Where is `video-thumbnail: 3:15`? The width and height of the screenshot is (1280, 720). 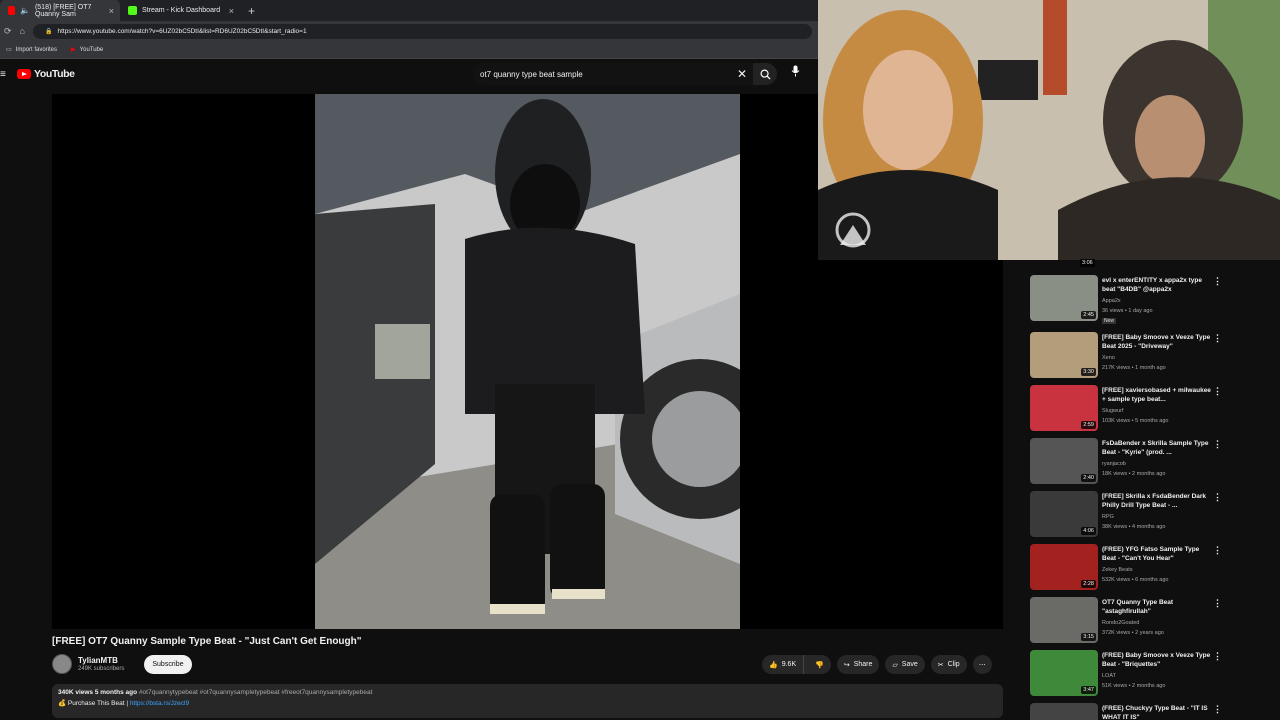 video-thumbnail: 3:15 is located at coordinates (1064, 620).